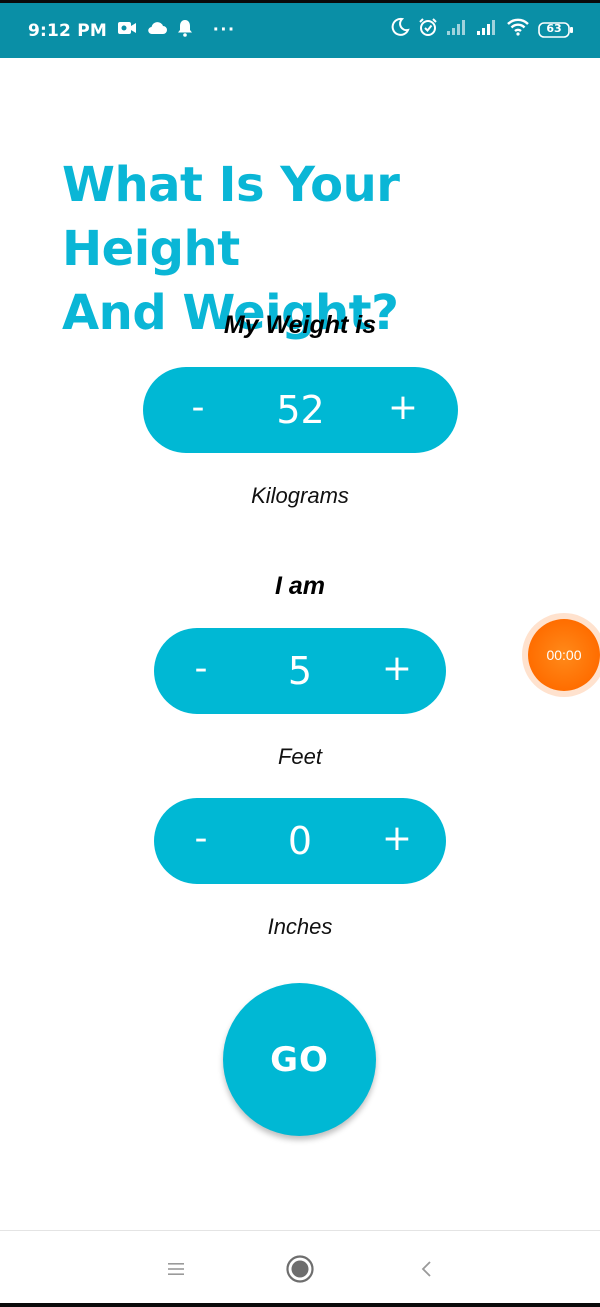 Image resolution: width=600 pixels, height=1307 pixels. I want to click on home-icon, so click(300, 1269).